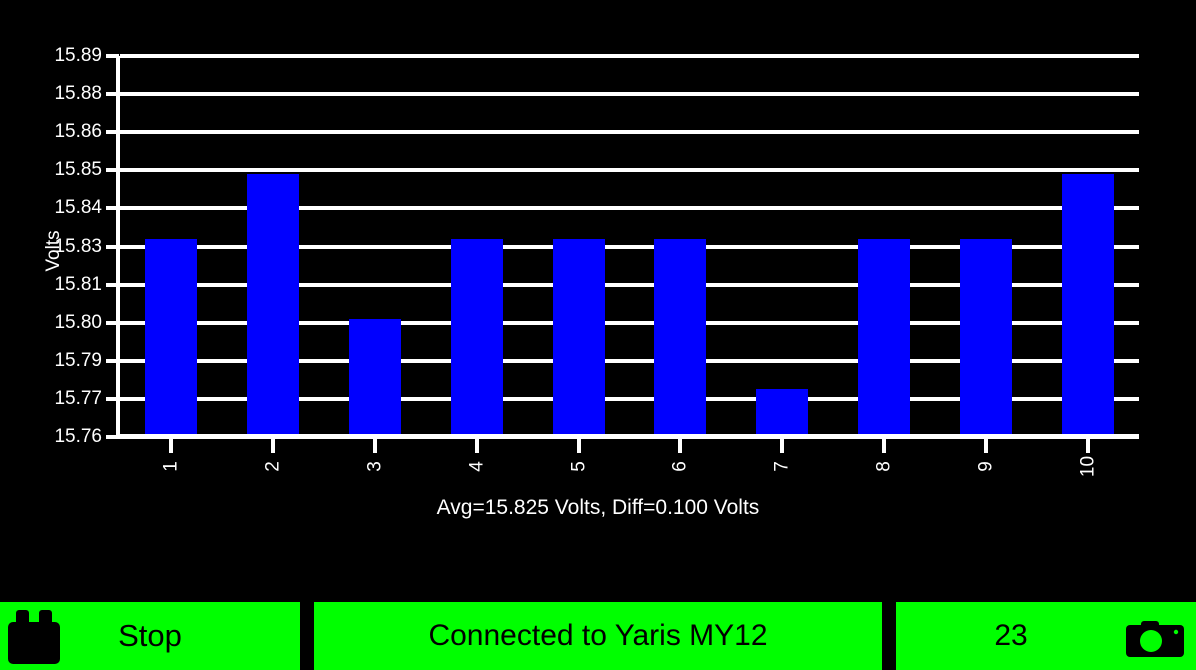 The width and height of the screenshot is (1196, 670). I want to click on x-axis-tick-label: 9, so click(986, 466).